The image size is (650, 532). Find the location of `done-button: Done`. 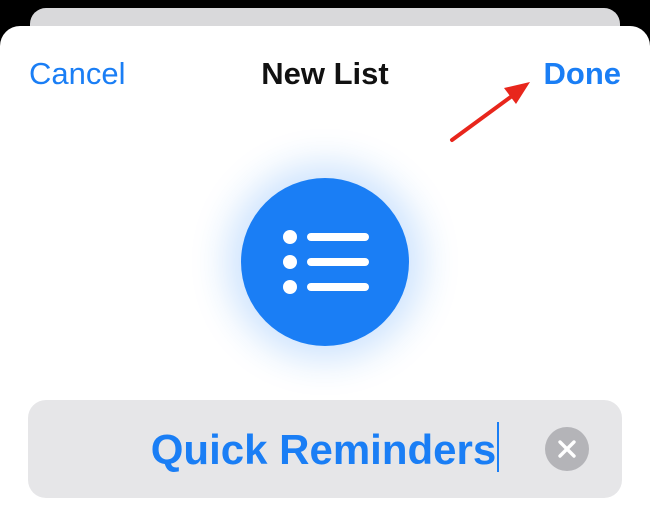

done-button: Done is located at coordinates (583, 74).